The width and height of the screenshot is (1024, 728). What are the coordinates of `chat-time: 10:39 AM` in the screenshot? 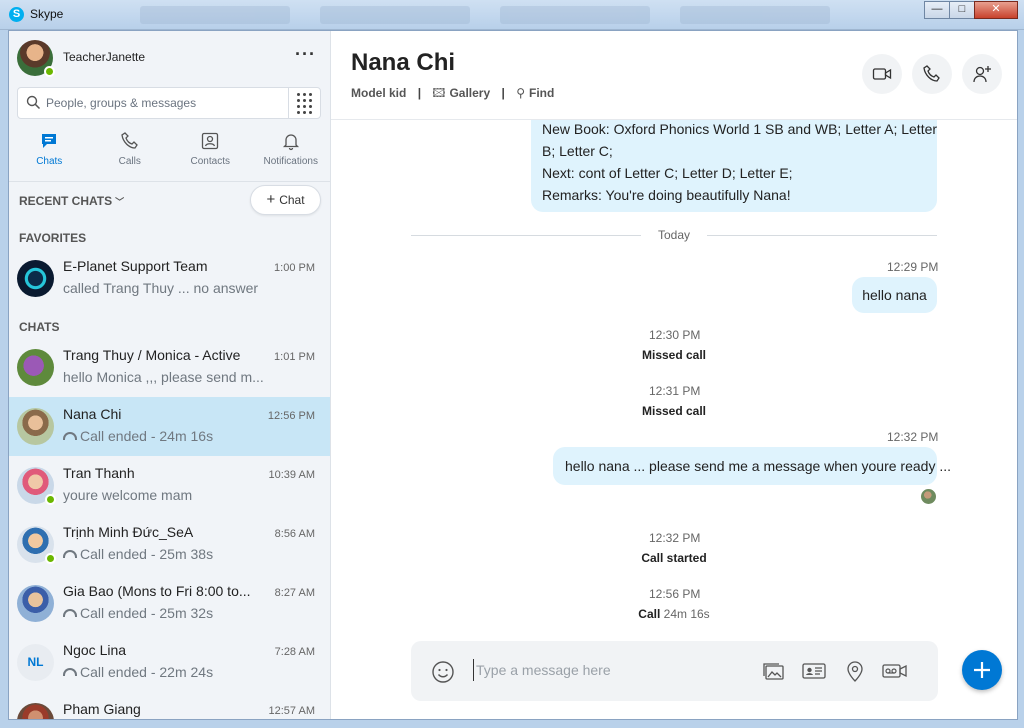 It's located at (291, 475).